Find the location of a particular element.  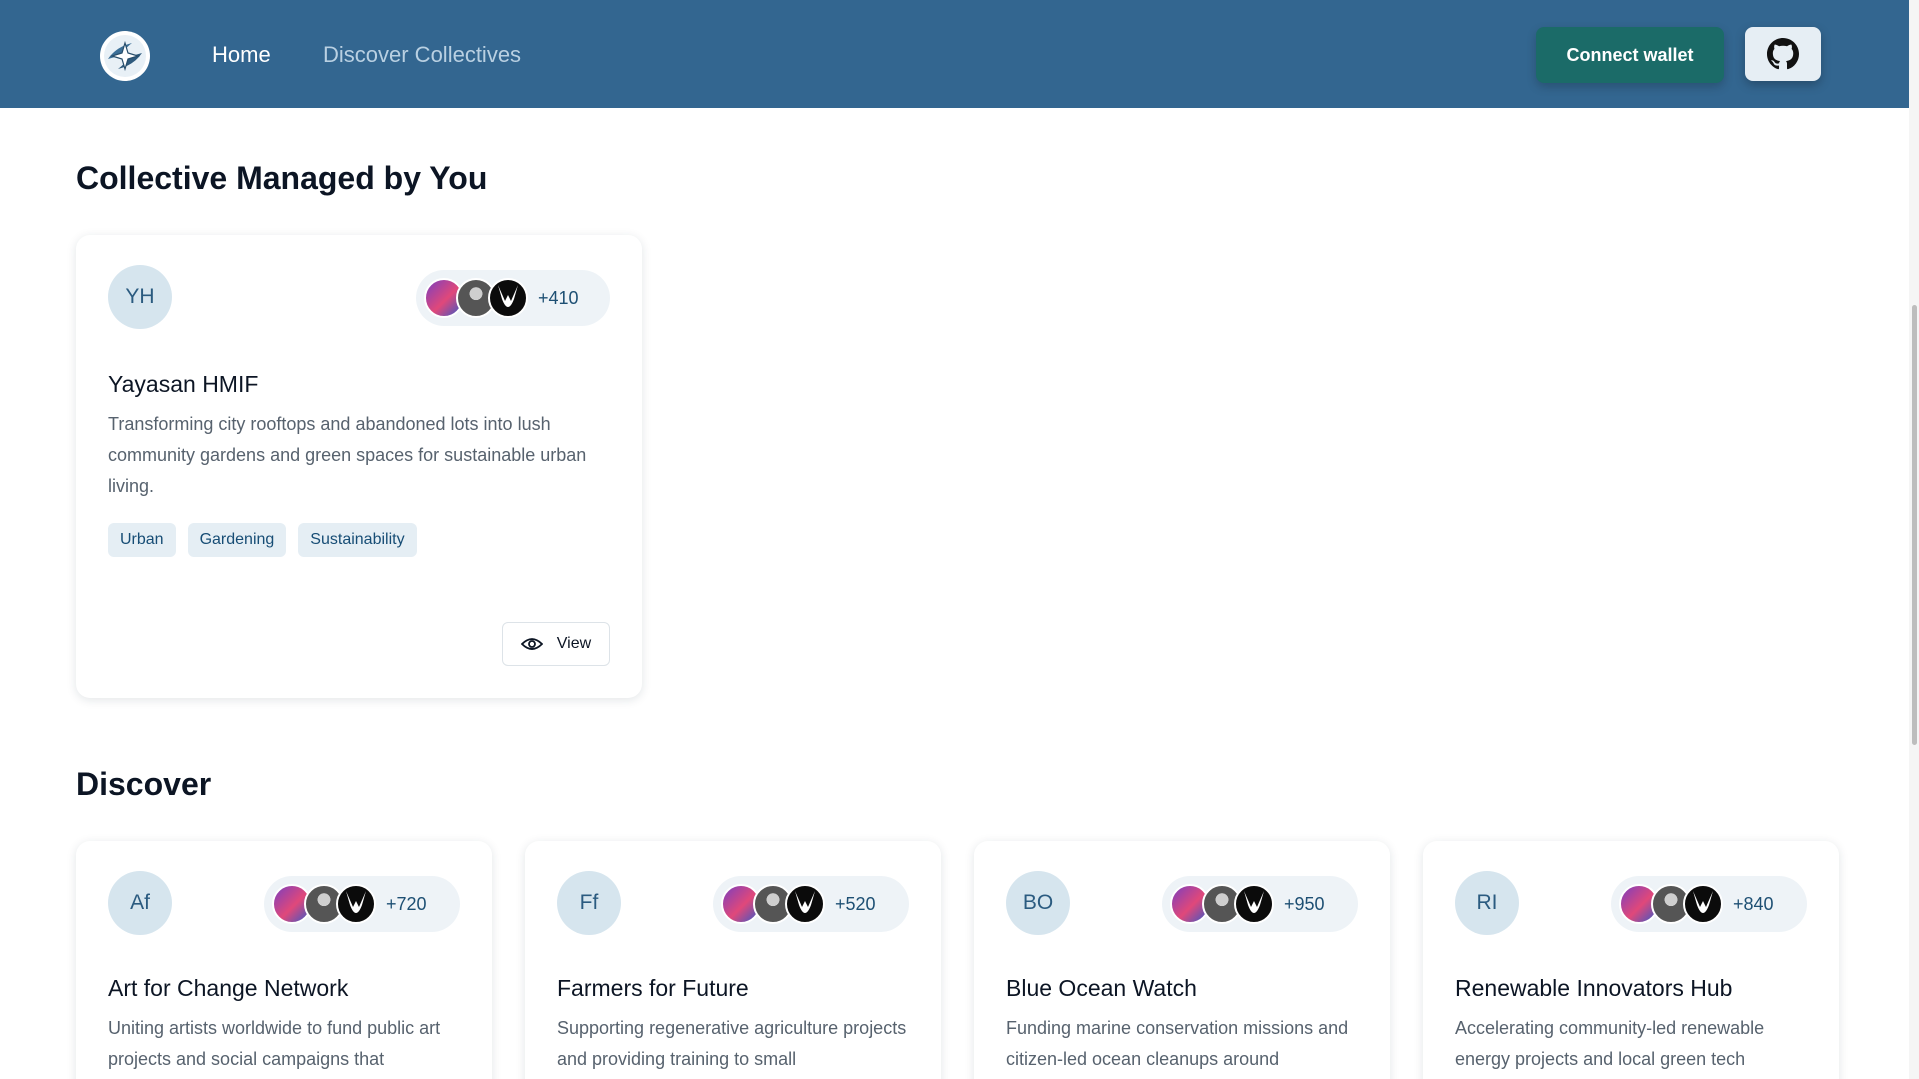

view-button: View is located at coordinates (556, 644).